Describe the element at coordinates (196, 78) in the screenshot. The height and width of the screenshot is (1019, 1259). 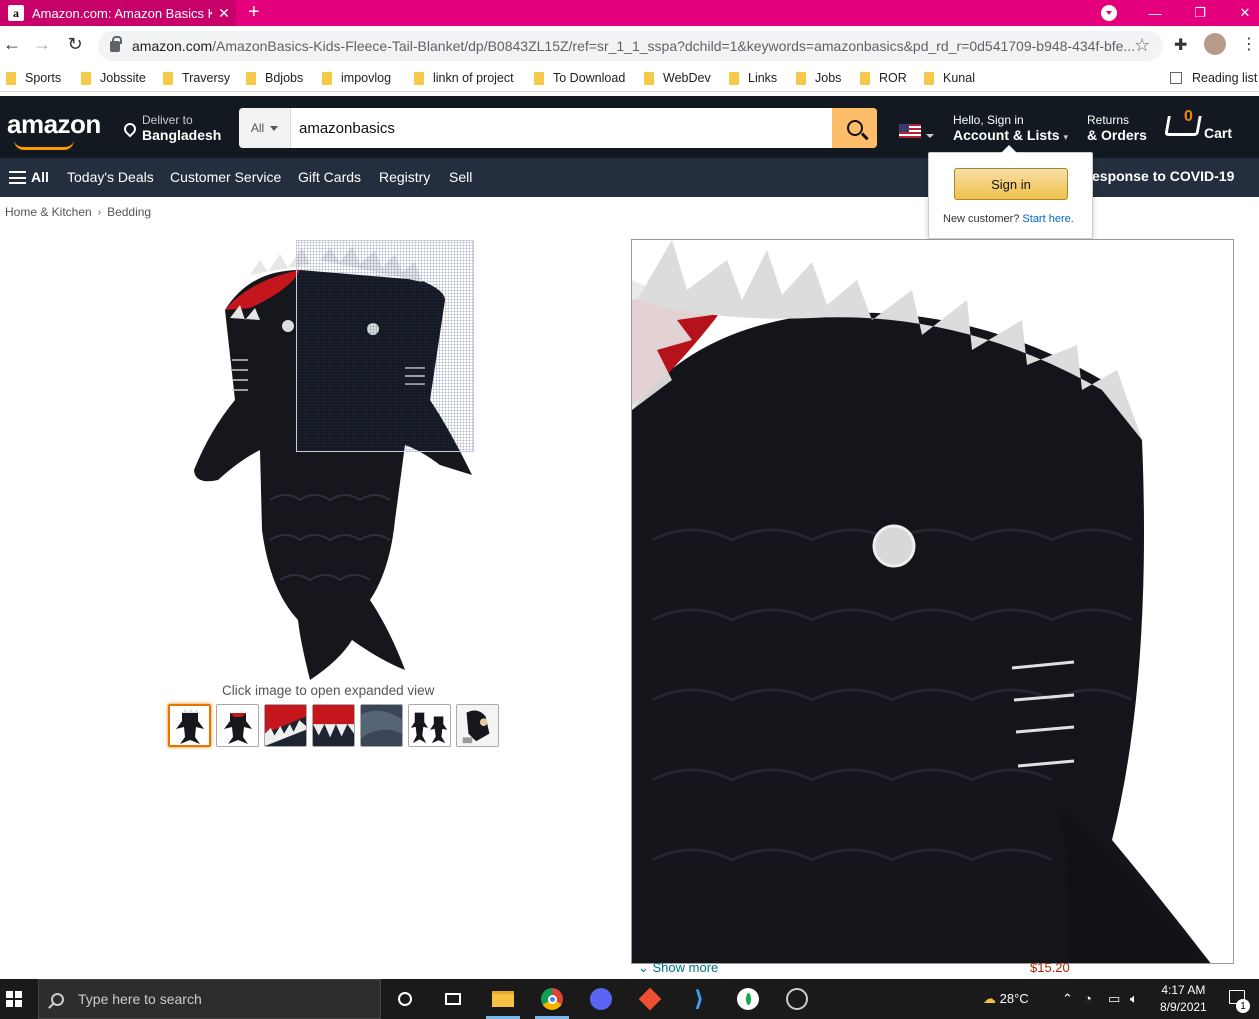
I see `bookmark-item: Traversy` at that location.